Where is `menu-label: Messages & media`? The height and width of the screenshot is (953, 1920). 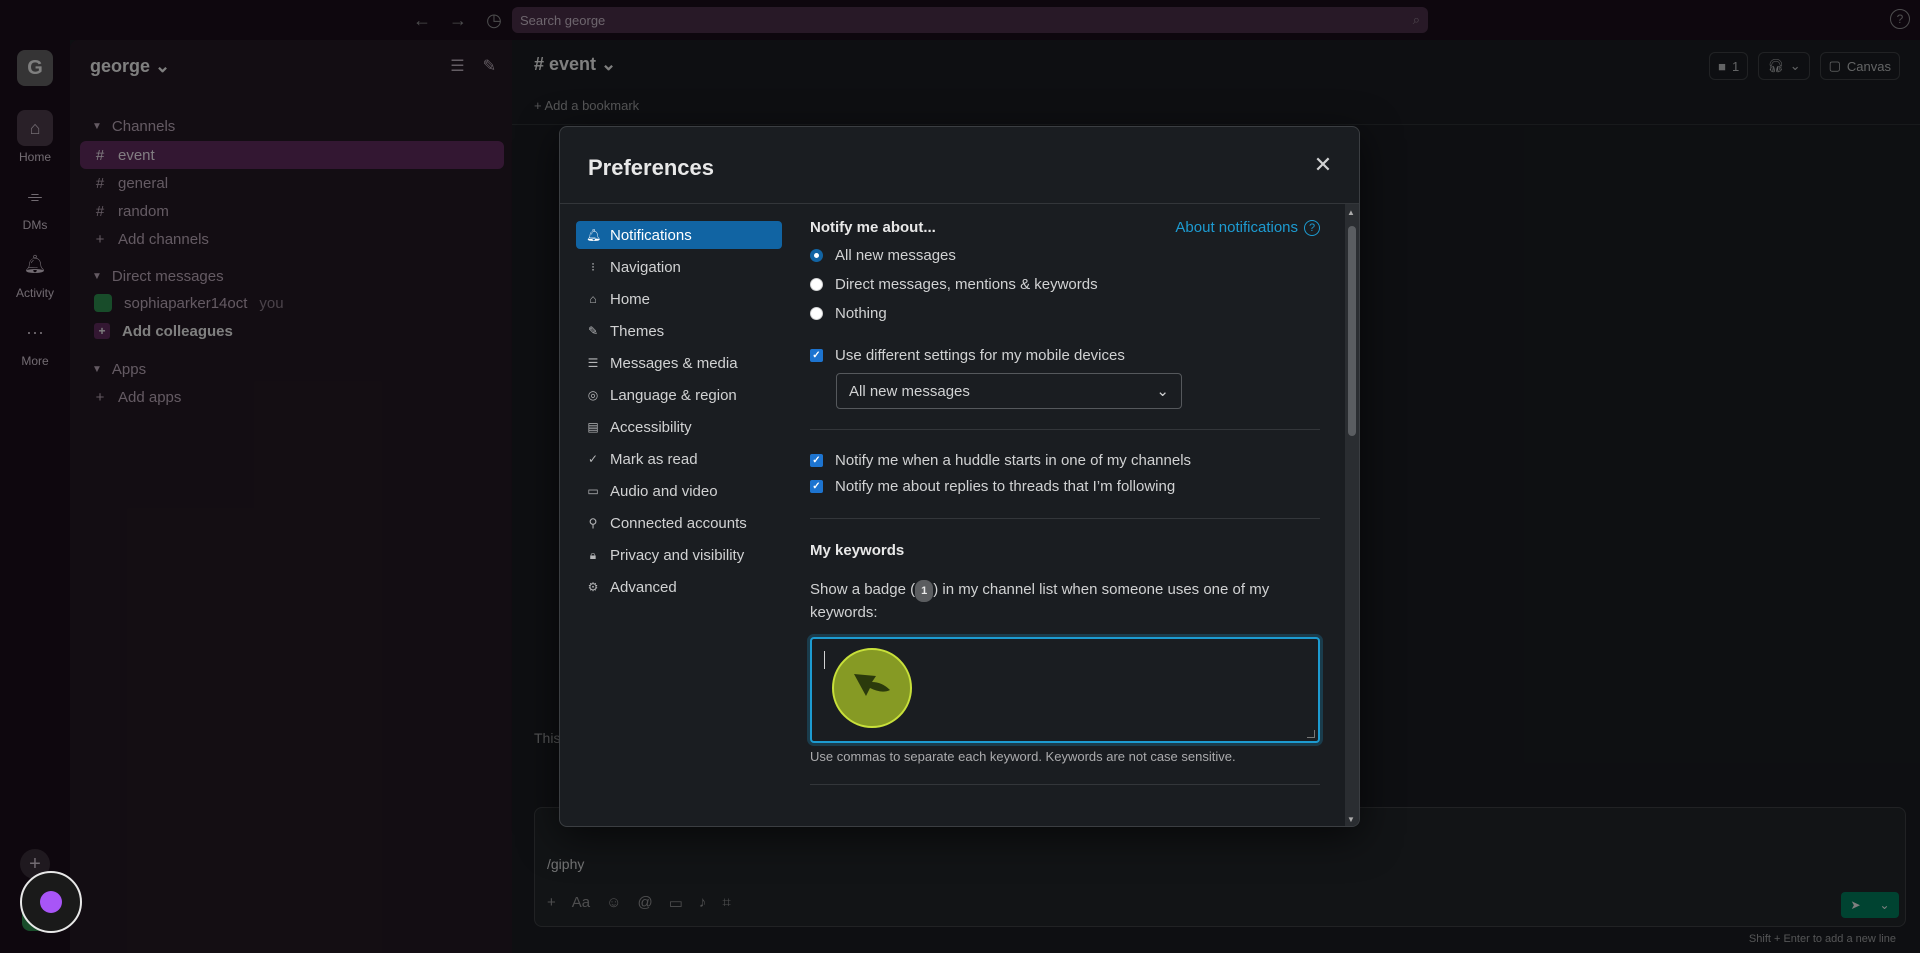
menu-label: Messages & media is located at coordinates (674, 363).